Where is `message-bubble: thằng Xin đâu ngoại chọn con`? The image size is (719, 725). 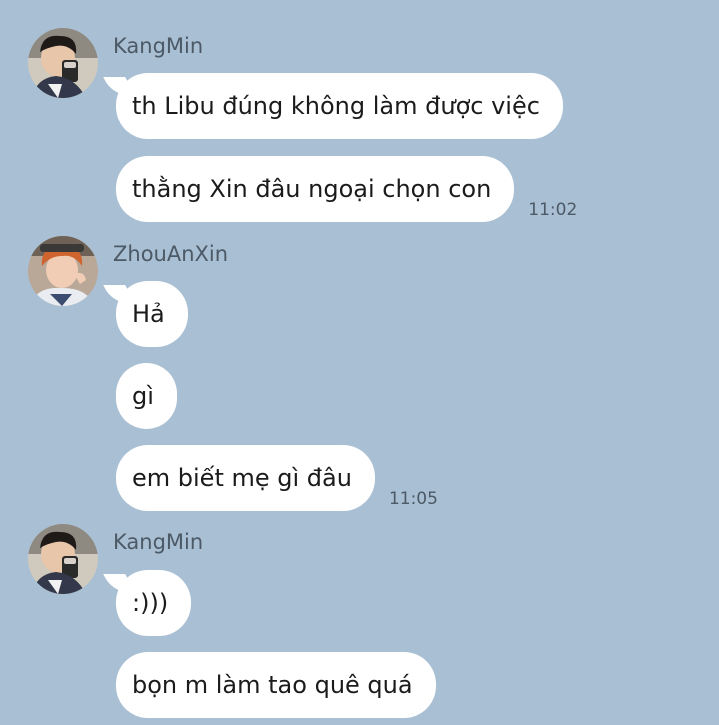 message-bubble: thằng Xin đâu ngoại chọn con is located at coordinates (315, 189).